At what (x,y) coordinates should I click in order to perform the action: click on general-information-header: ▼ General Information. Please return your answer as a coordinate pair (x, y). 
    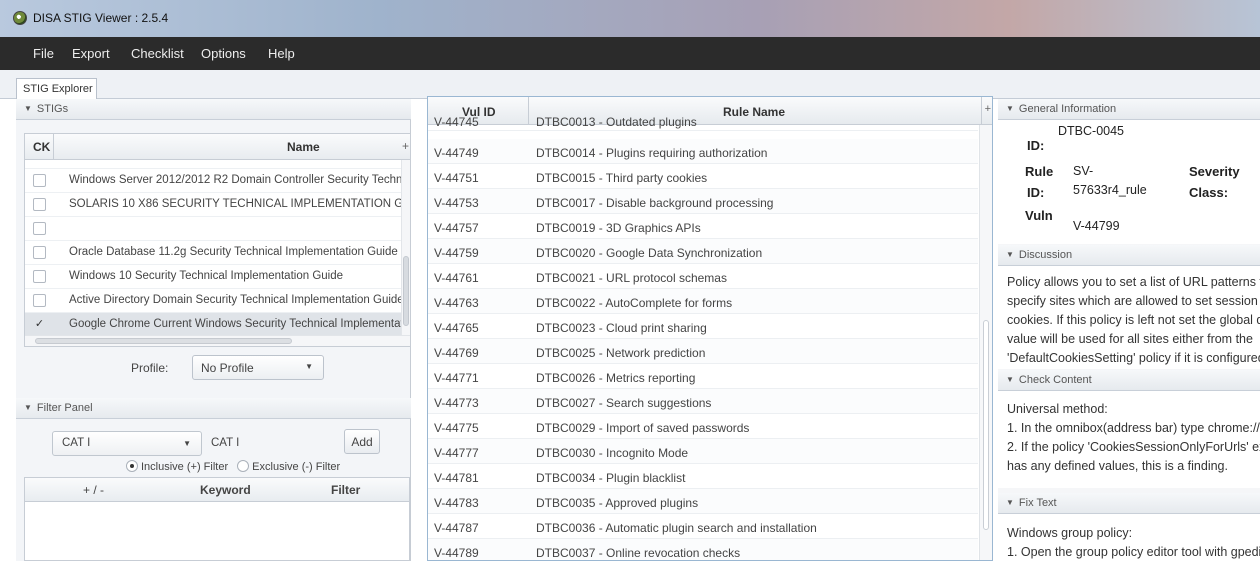
    Looking at the image, I should click on (1129, 109).